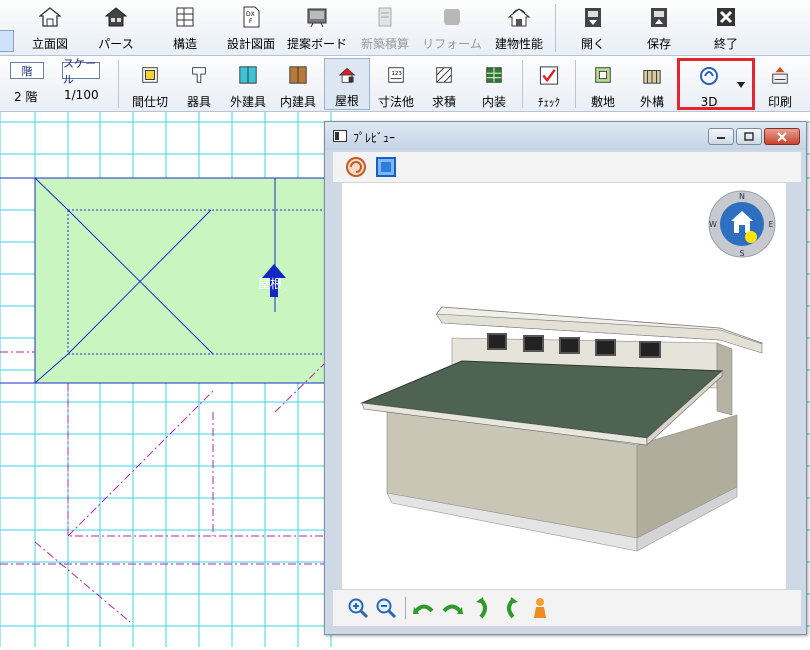 The height and width of the screenshot is (650, 810). Describe the element at coordinates (593, 17) in the screenshot. I see `open-icon` at that location.